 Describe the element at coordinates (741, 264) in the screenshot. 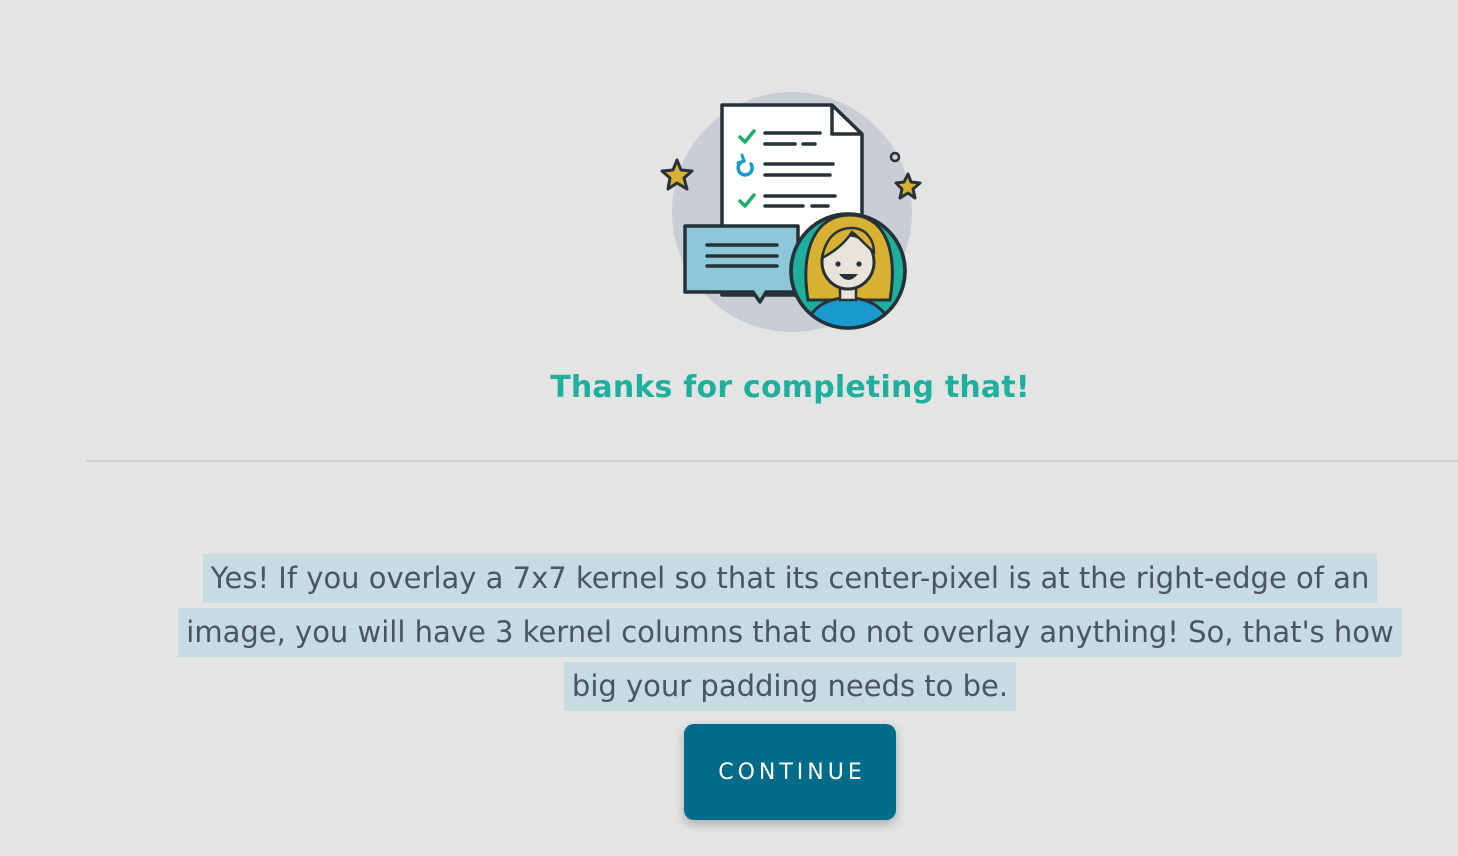

I see `speech-bubble-icon` at that location.